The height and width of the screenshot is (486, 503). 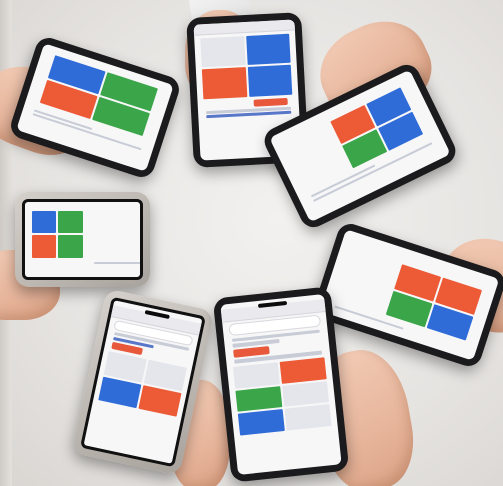 I want to click on phone-top-left, so click(x=95, y=107).